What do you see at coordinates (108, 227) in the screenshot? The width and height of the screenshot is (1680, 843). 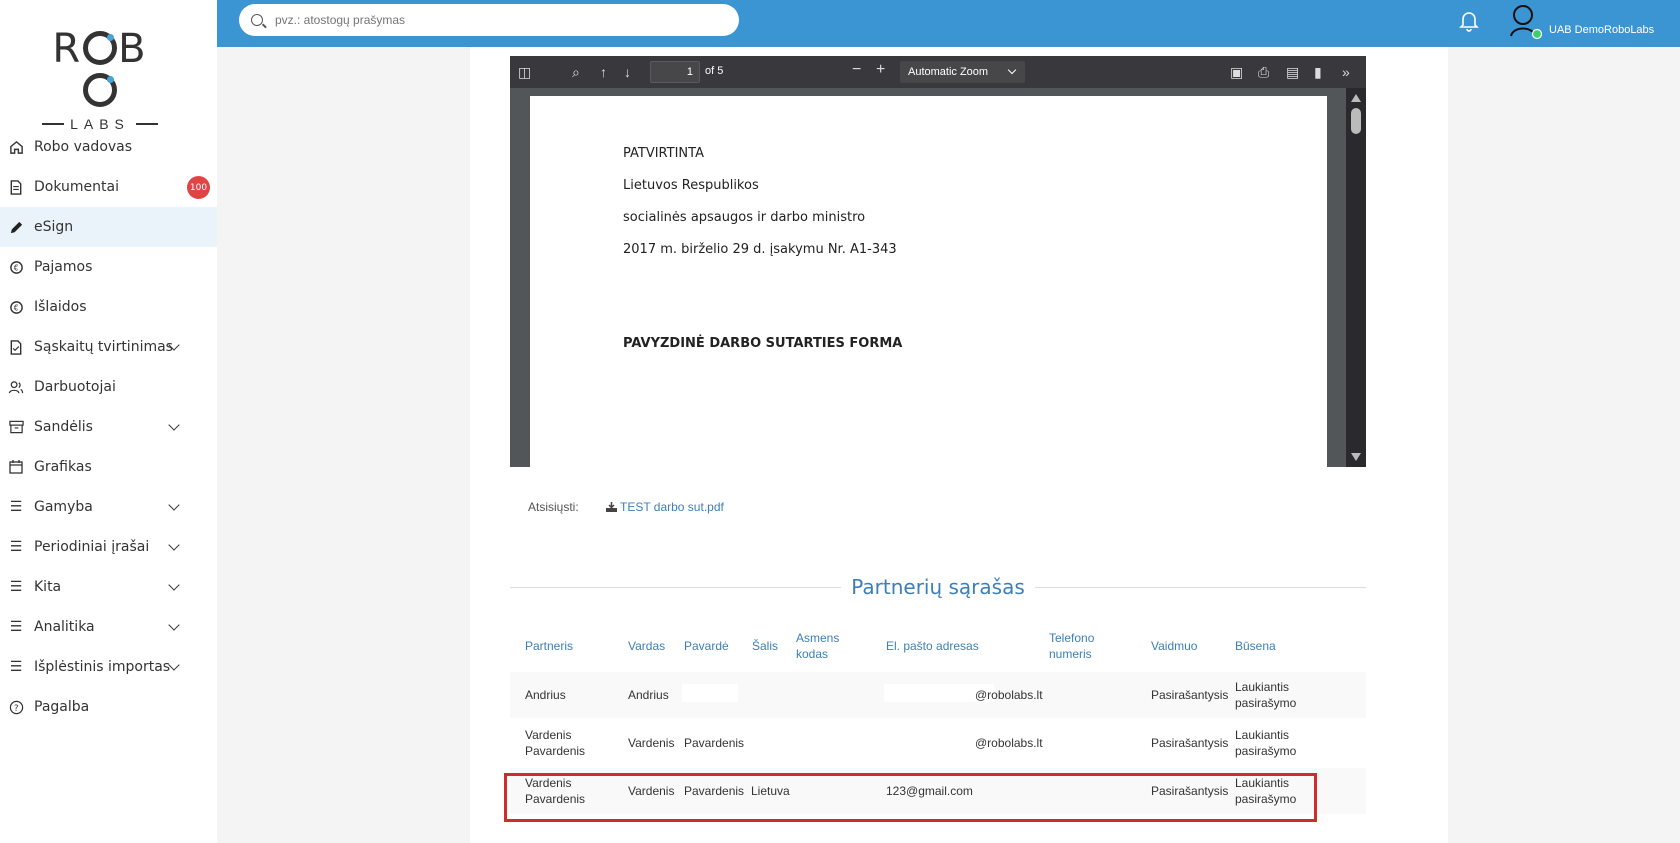 I see `sidebar-item-esign: eSign` at bounding box center [108, 227].